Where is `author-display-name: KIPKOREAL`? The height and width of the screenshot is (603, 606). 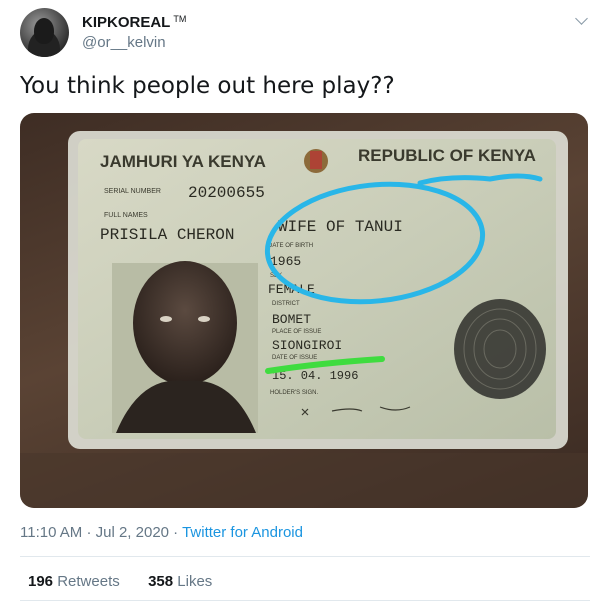
author-display-name: KIPKOREAL is located at coordinates (126, 22).